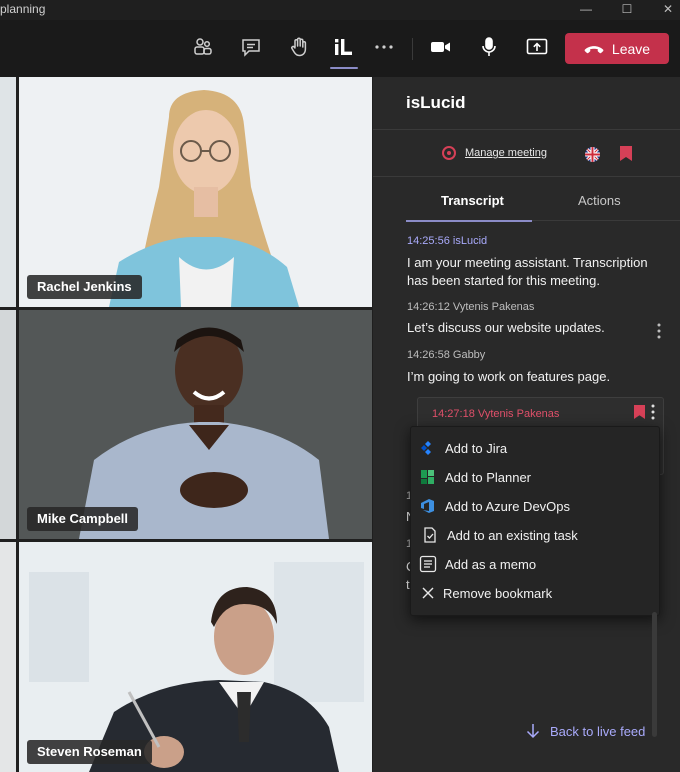 The image size is (680, 772). I want to click on menu-item-label: Add to Jira, so click(476, 448).